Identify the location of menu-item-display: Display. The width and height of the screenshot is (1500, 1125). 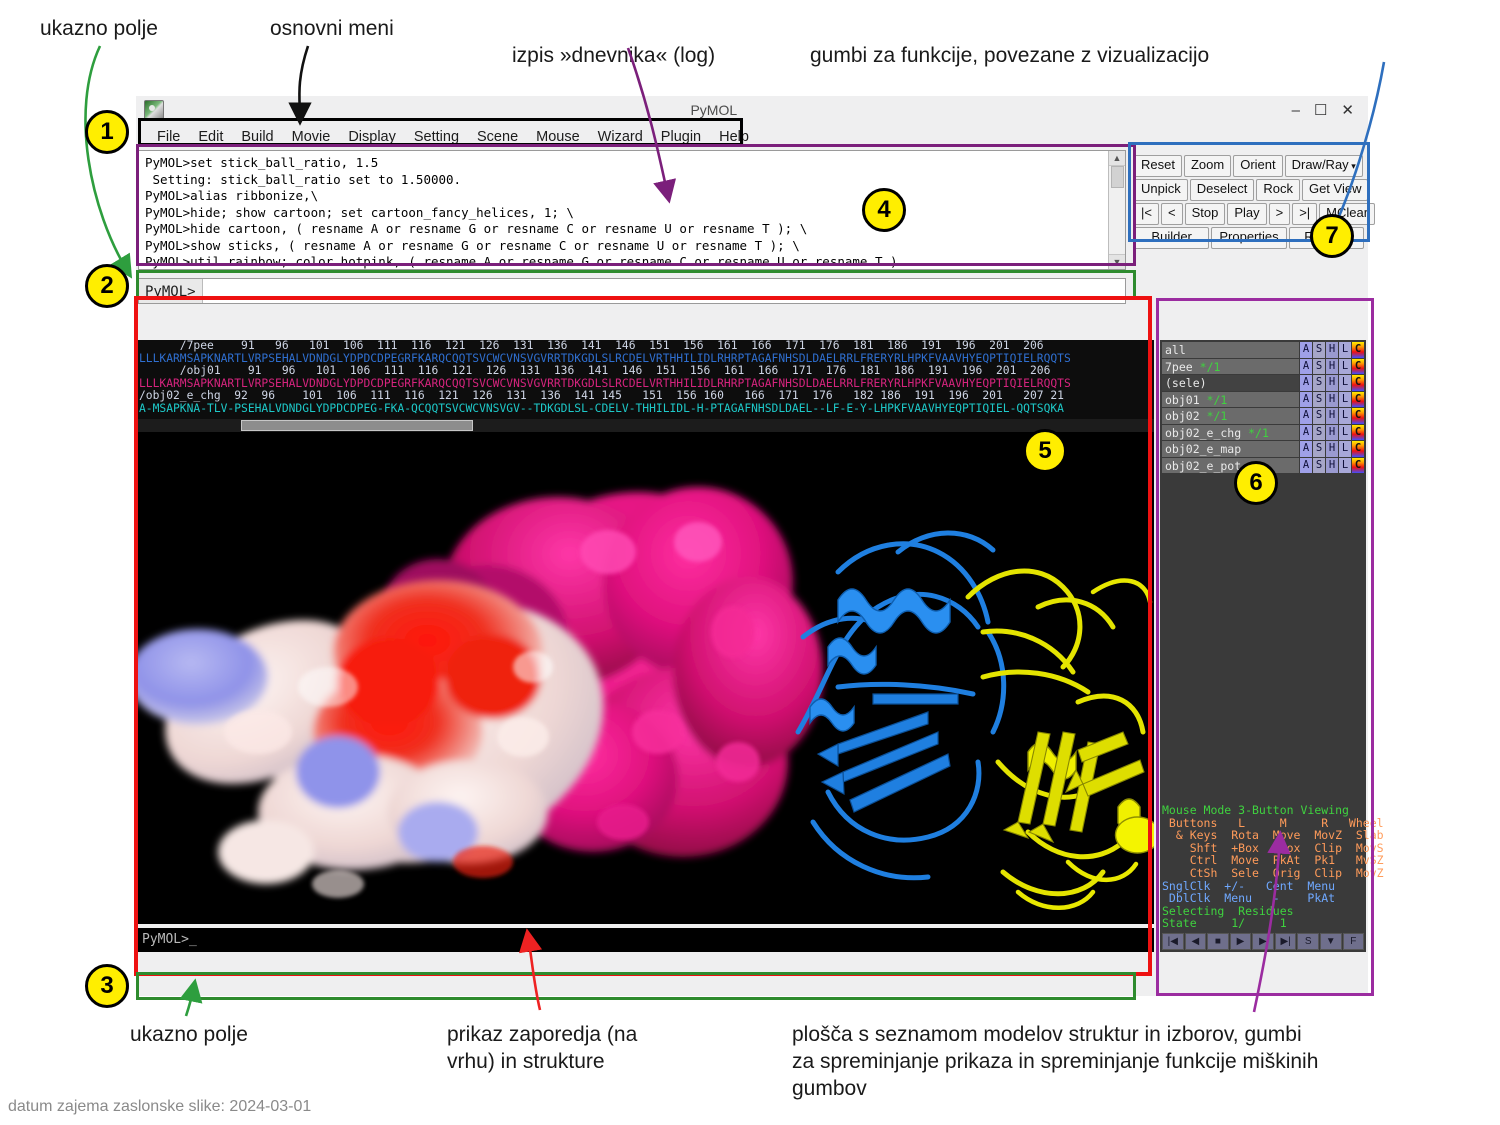
(372, 137).